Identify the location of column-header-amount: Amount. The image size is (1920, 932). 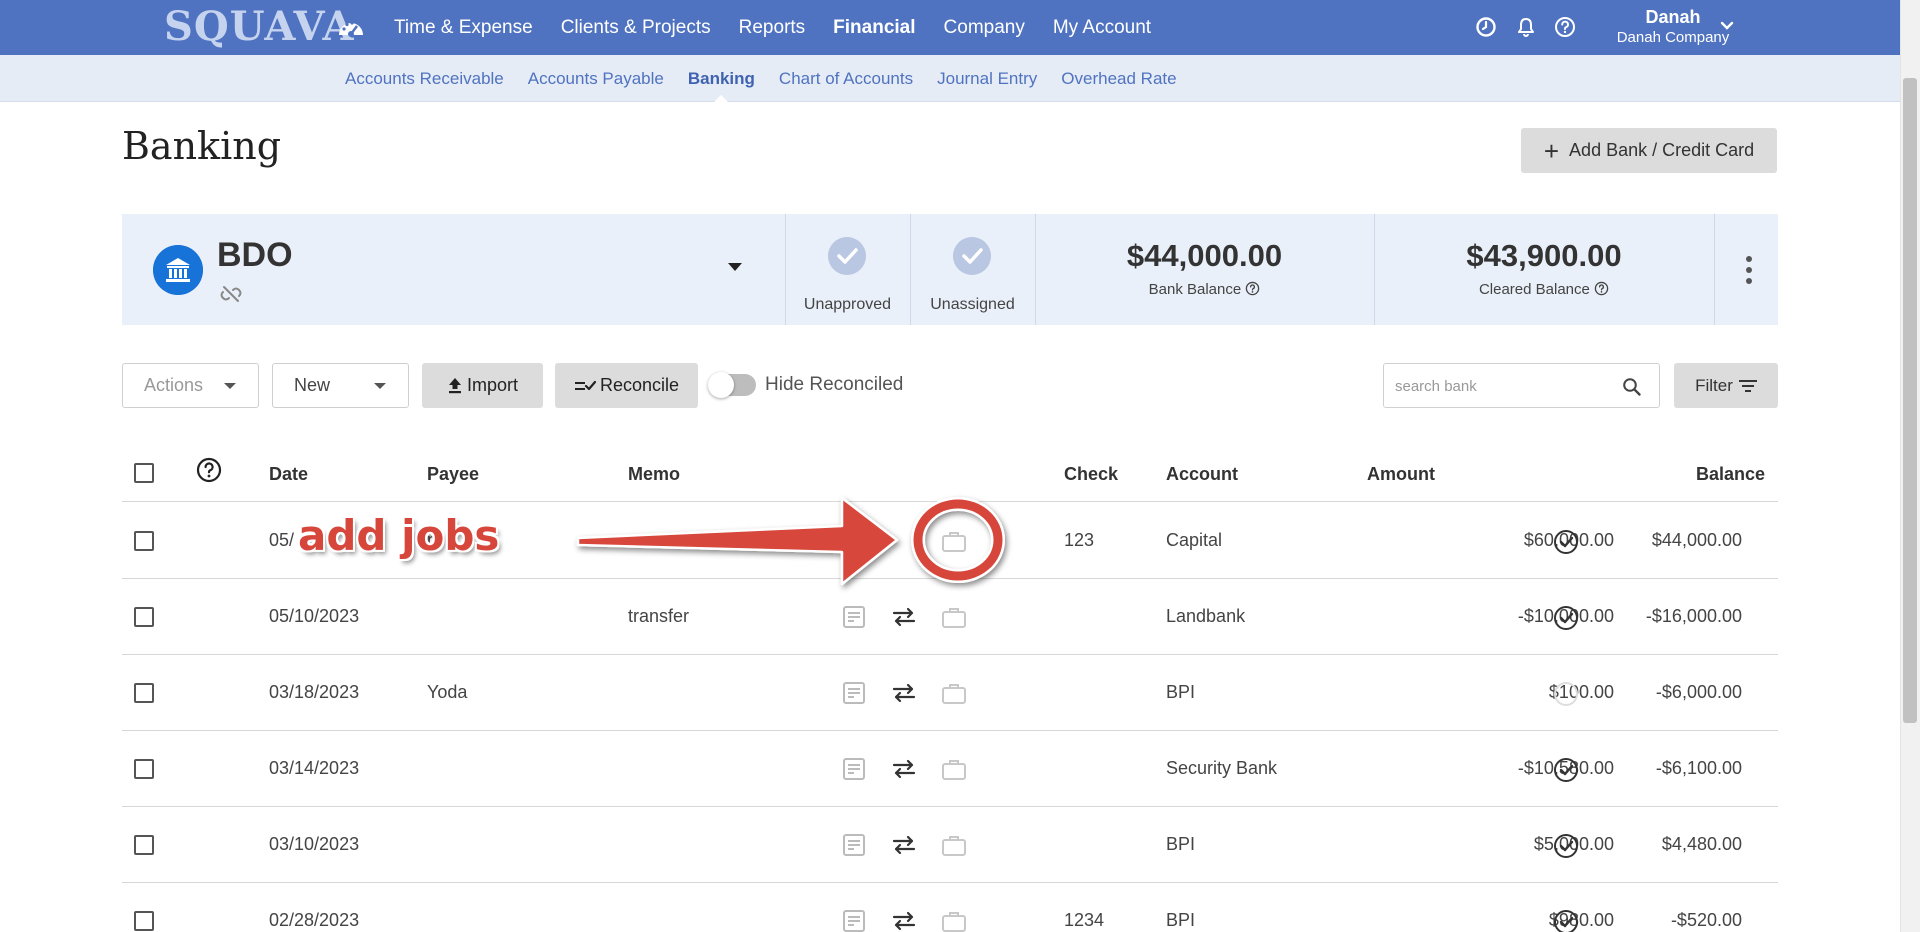
(1401, 474).